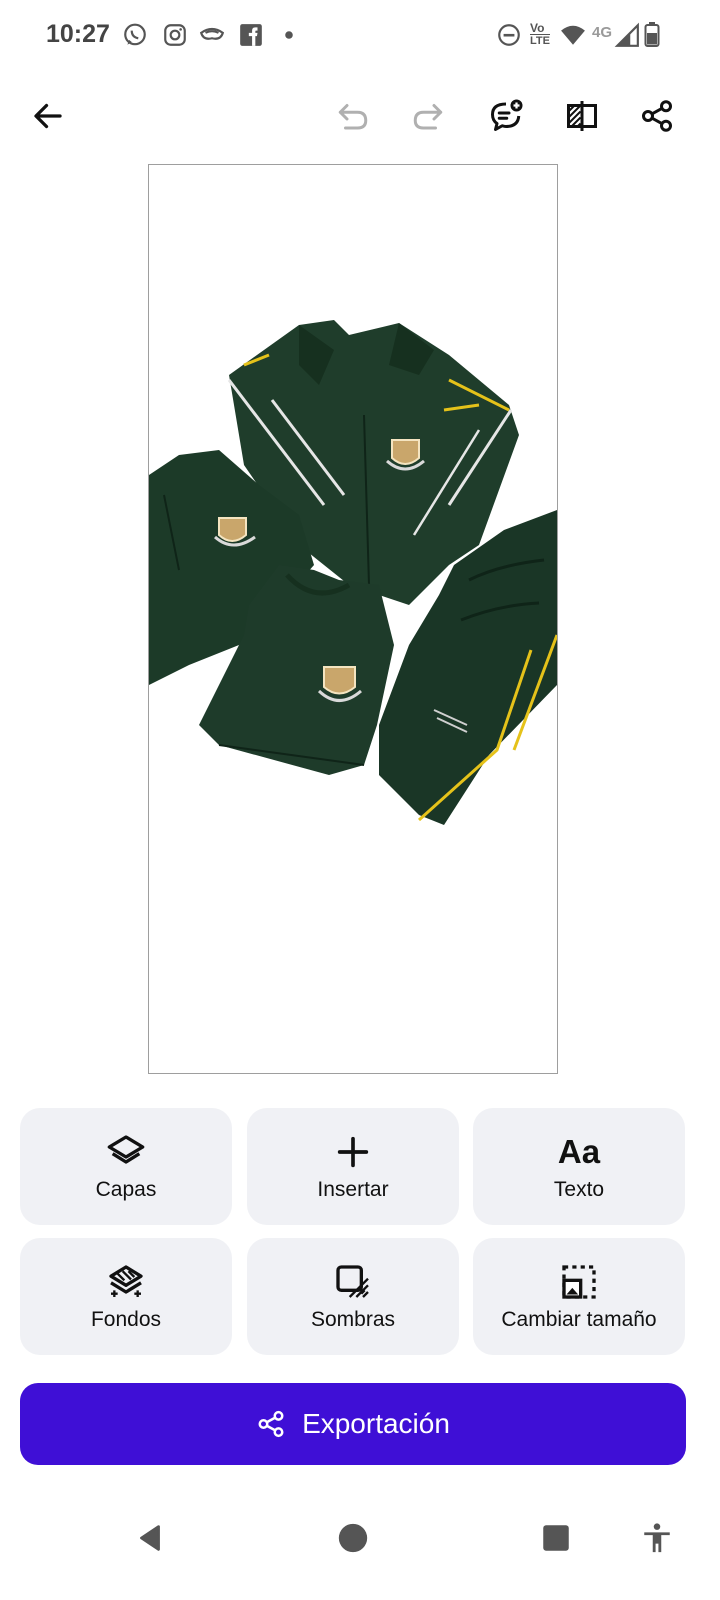 The width and height of the screenshot is (720, 1600). What do you see at coordinates (175, 35) in the screenshot?
I see `instagram-icon` at bounding box center [175, 35].